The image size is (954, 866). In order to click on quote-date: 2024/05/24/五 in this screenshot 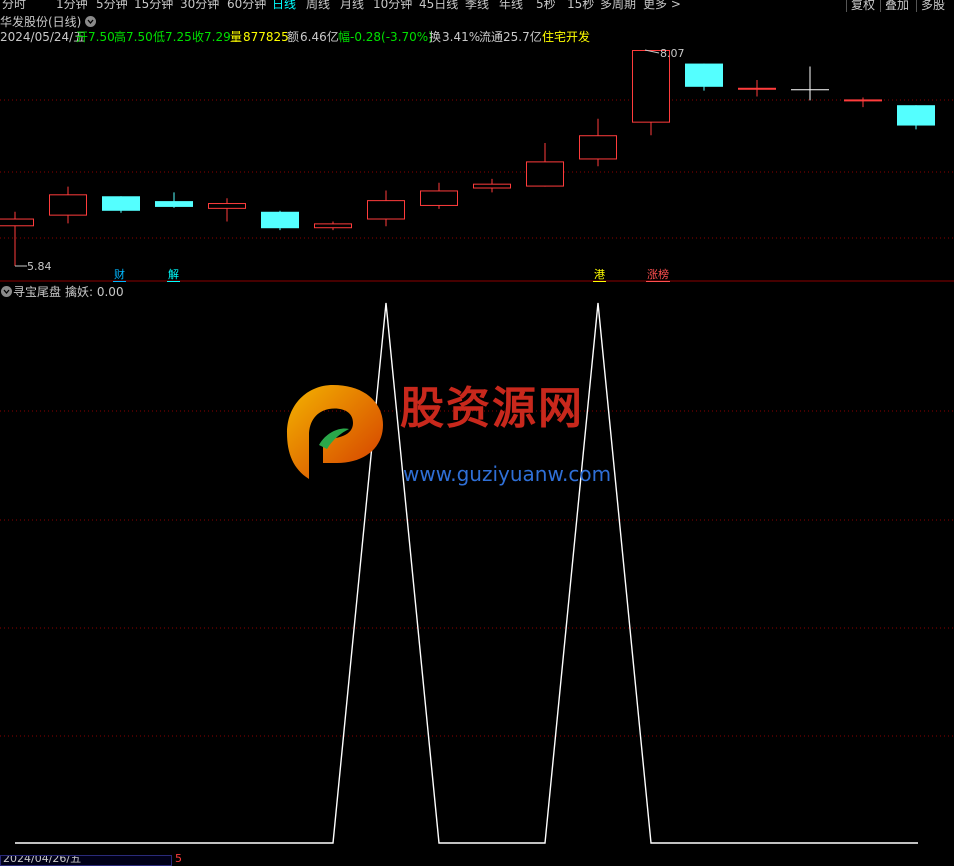, I will do `click(43, 37)`.